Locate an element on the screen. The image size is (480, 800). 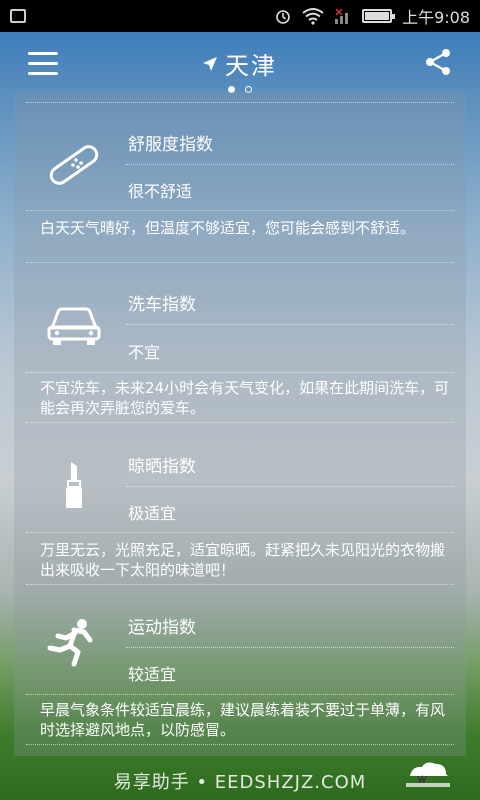
app-header: 天津 is located at coordinates (240, 62).